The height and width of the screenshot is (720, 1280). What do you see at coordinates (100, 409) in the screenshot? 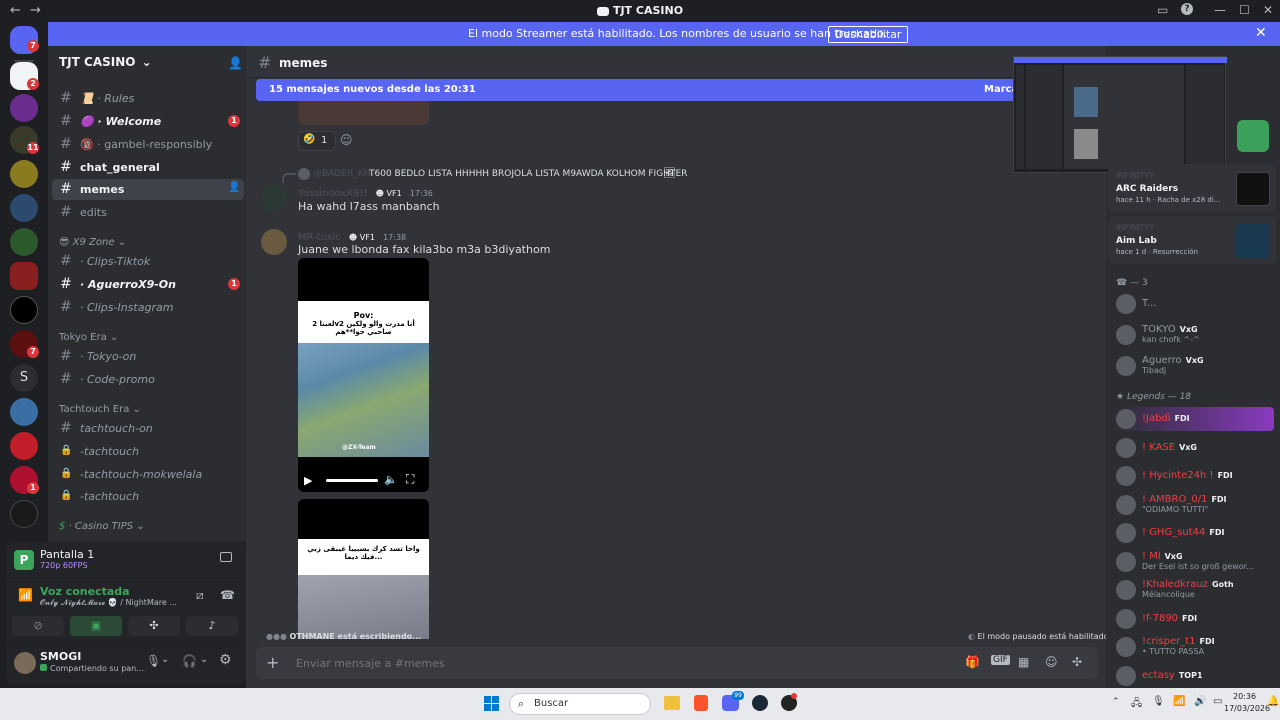
I see `category-tachtouch-era: Tachtouch Era ⌄` at bounding box center [100, 409].